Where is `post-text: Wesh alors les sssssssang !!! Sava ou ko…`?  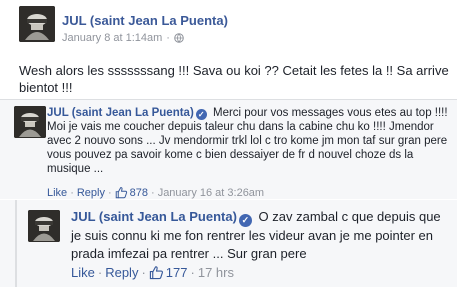 post-text: Wesh alors les sssssssang !!! Sava ou ko… is located at coordinates (234, 79).